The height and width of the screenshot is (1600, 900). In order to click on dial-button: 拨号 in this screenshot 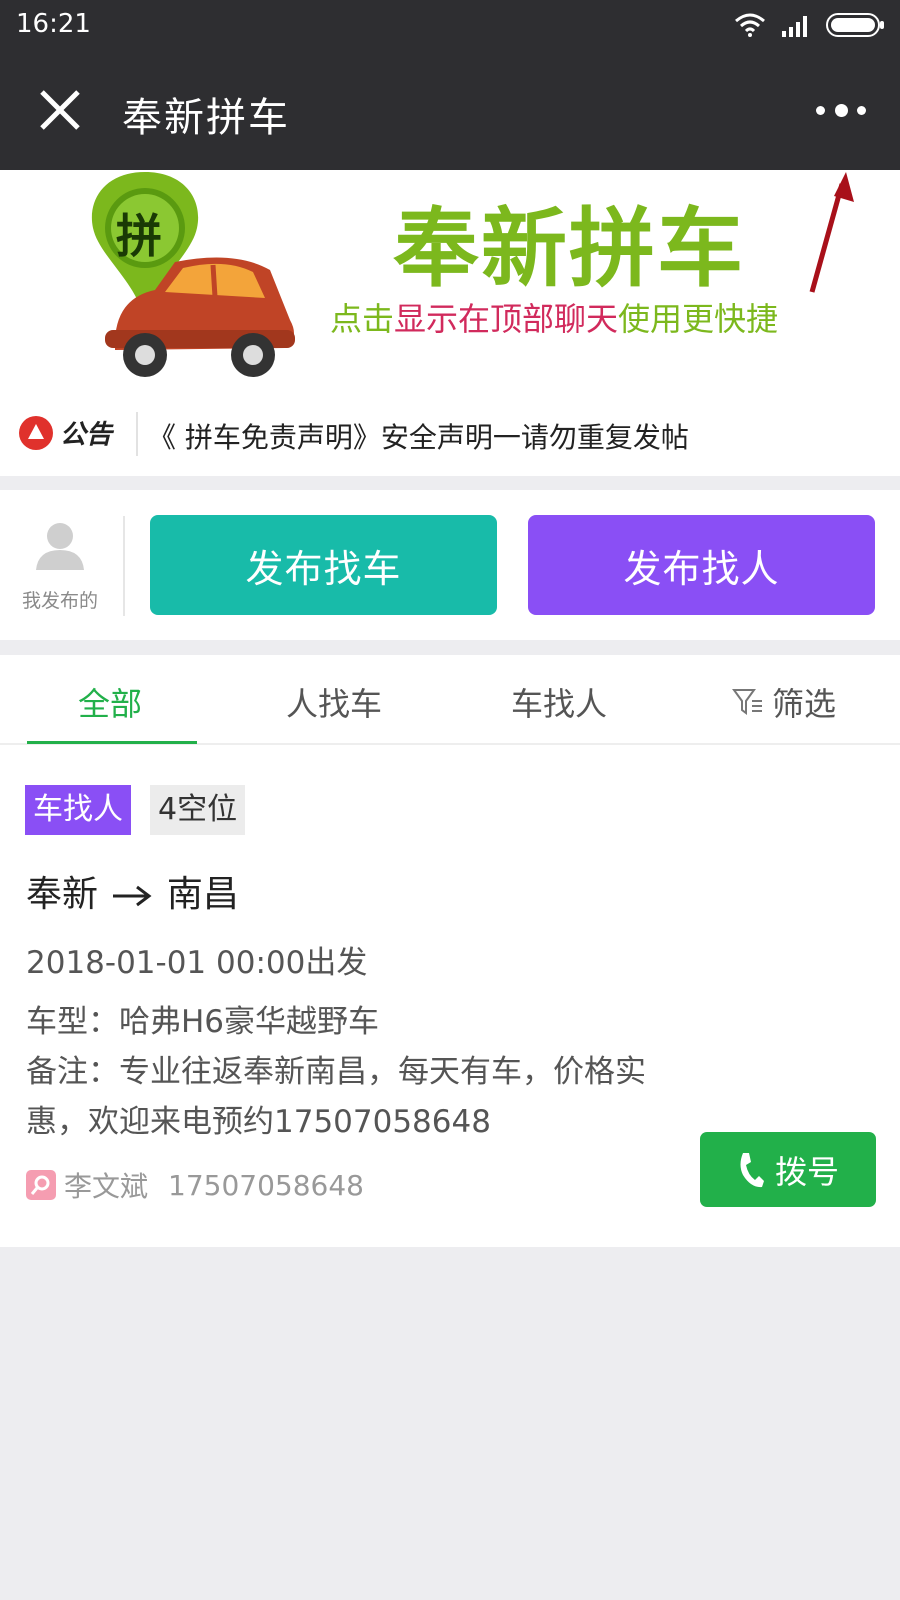, I will do `click(788, 1169)`.